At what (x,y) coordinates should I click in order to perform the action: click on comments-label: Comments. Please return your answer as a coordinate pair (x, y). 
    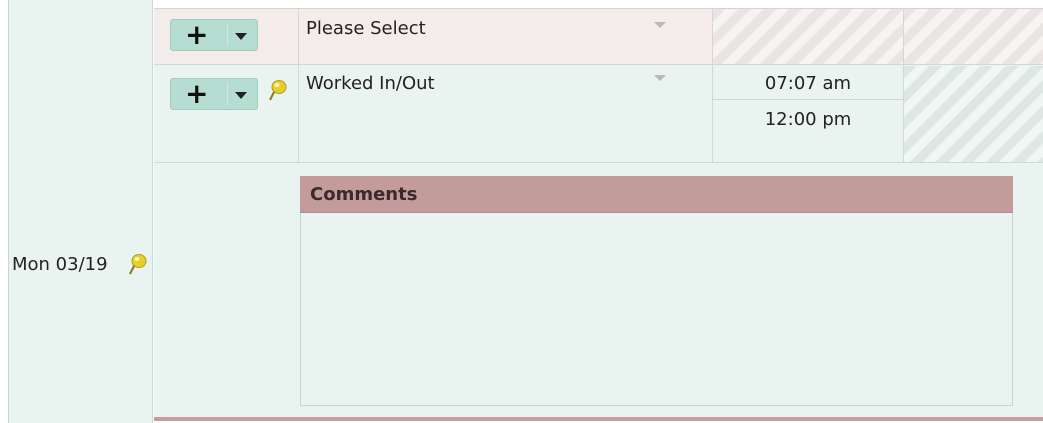
    Looking at the image, I should click on (364, 194).